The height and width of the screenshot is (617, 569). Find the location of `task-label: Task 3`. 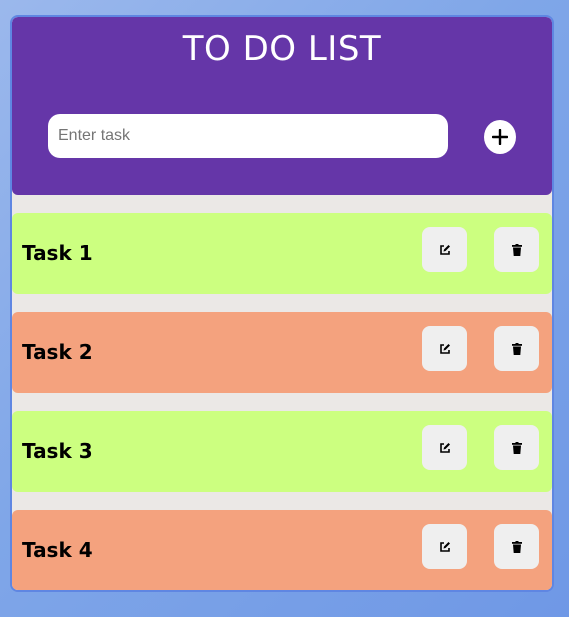

task-label: Task 3 is located at coordinates (57, 451).